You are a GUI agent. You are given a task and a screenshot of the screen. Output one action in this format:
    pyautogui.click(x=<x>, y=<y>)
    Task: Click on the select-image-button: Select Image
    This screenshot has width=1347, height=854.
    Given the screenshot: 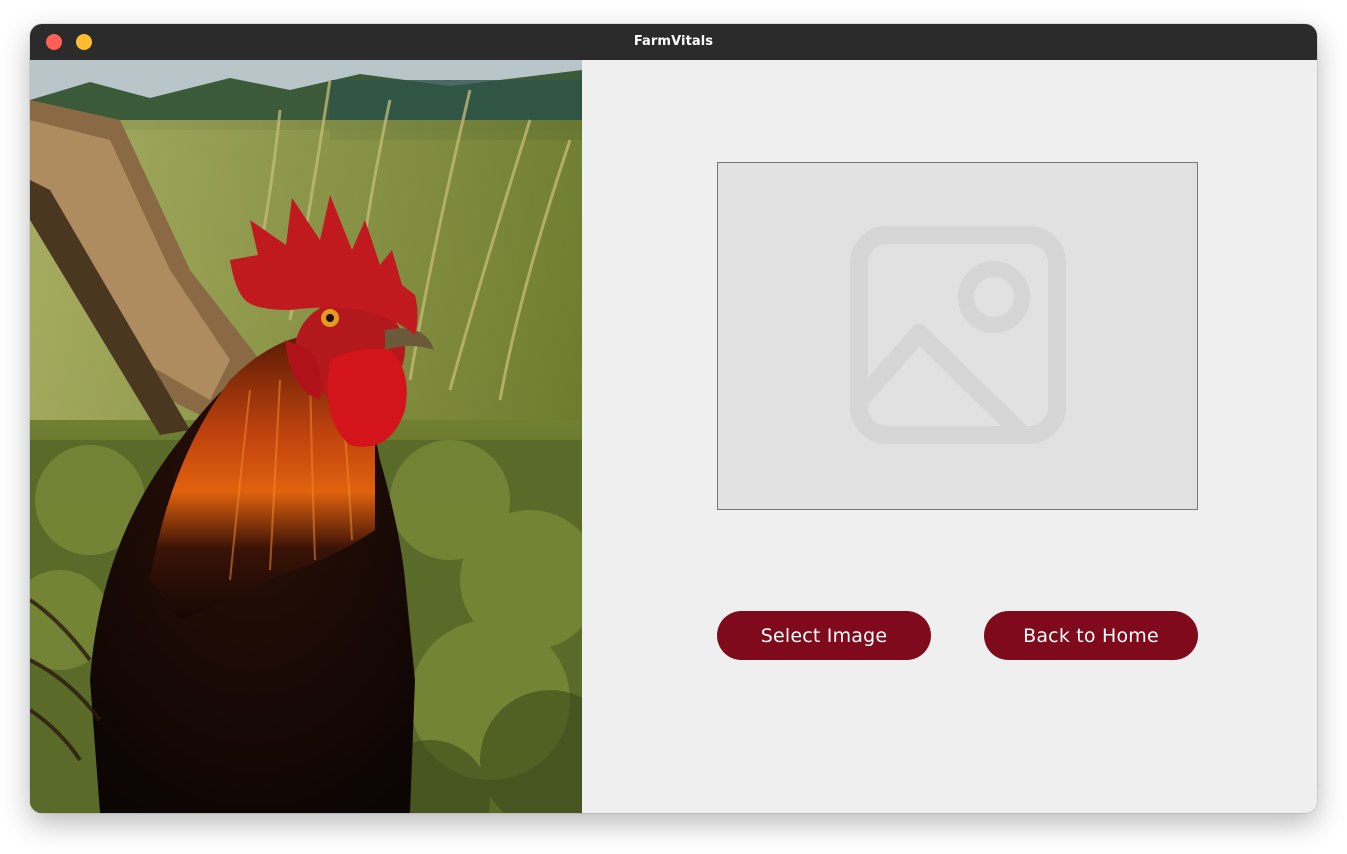 What is the action you would take?
    pyautogui.click(x=824, y=635)
    